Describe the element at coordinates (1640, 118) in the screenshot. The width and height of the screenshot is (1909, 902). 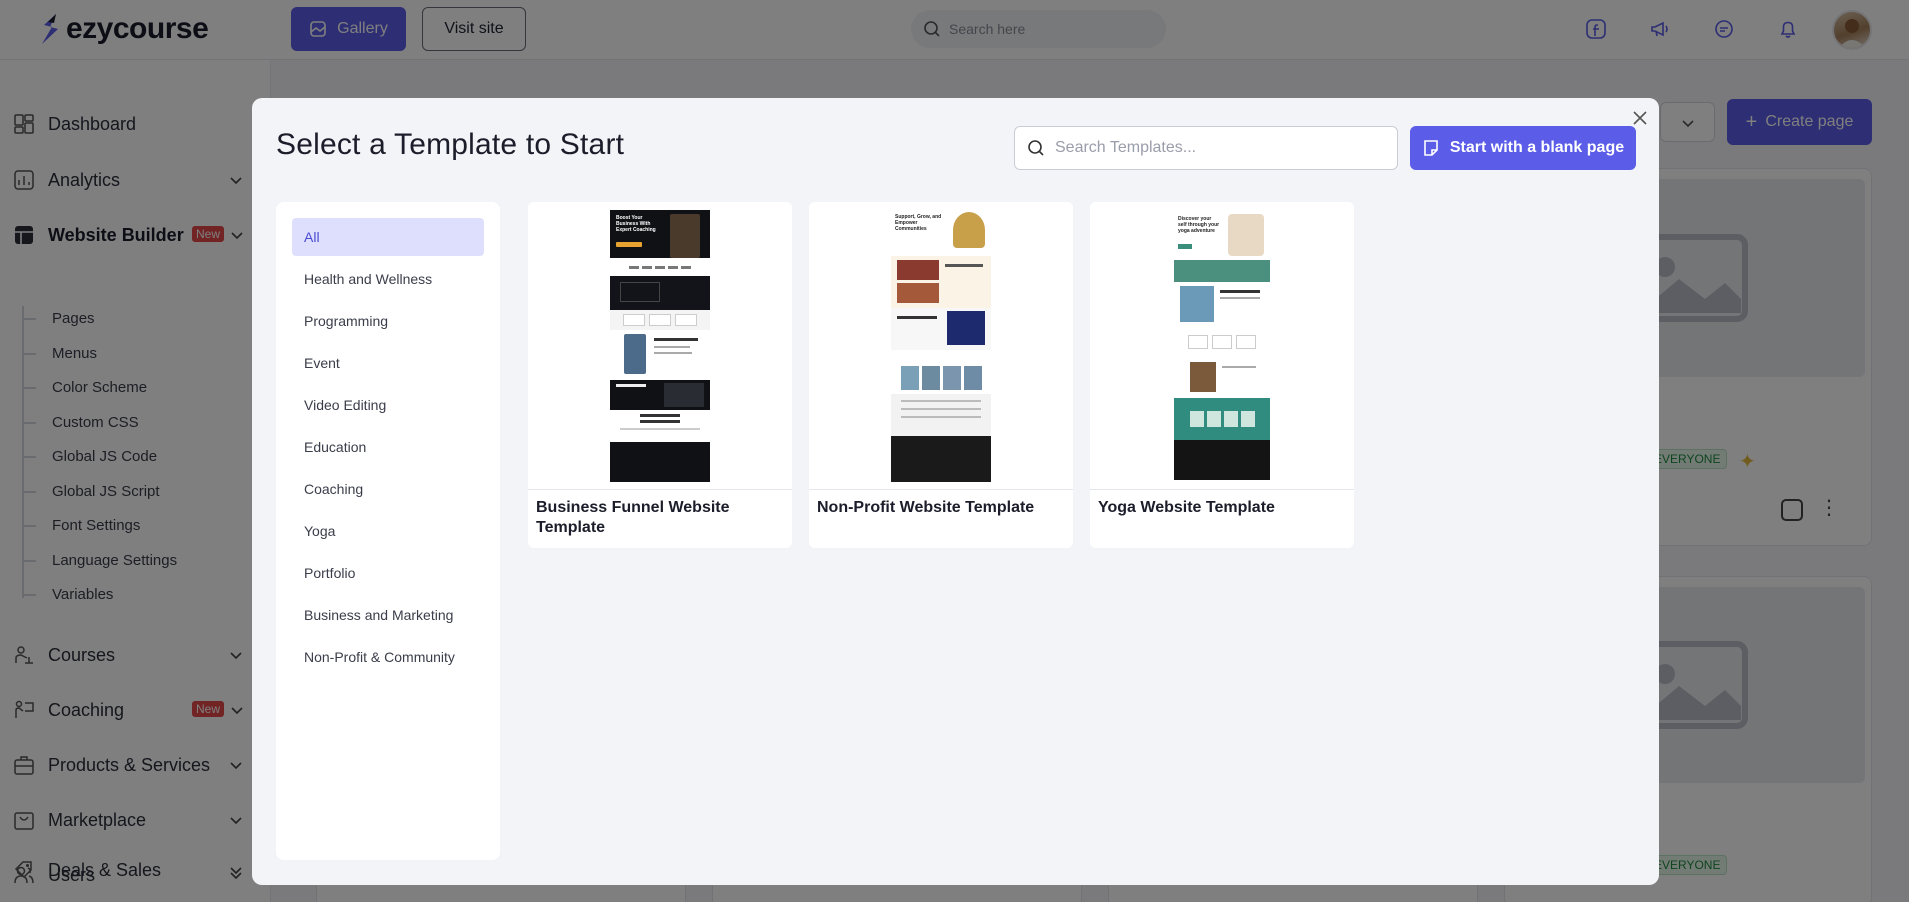
I see `close-icon` at that location.